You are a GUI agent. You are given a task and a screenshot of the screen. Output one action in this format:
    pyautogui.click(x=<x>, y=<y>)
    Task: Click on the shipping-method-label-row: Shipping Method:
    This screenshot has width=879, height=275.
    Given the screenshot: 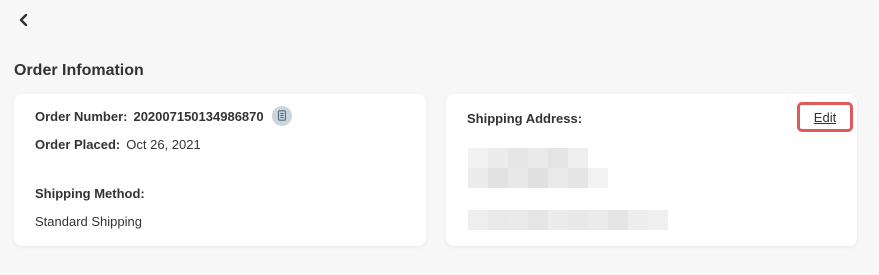 What is the action you would take?
    pyautogui.click(x=93, y=193)
    